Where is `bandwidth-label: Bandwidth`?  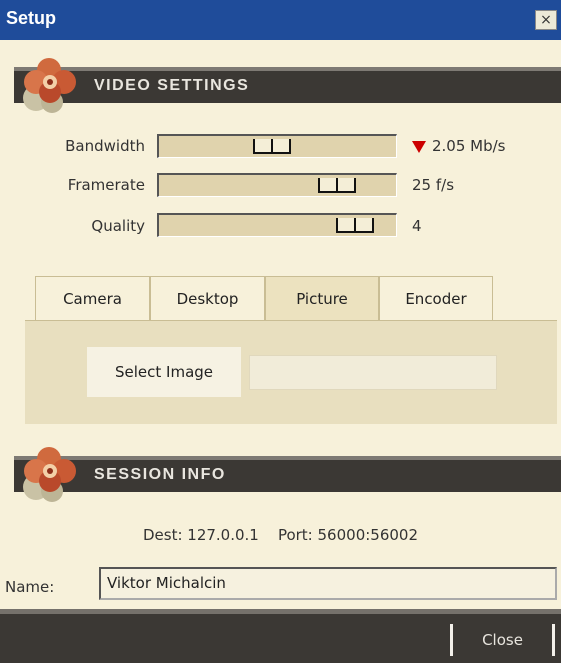 bandwidth-label: Bandwidth is located at coordinates (105, 146).